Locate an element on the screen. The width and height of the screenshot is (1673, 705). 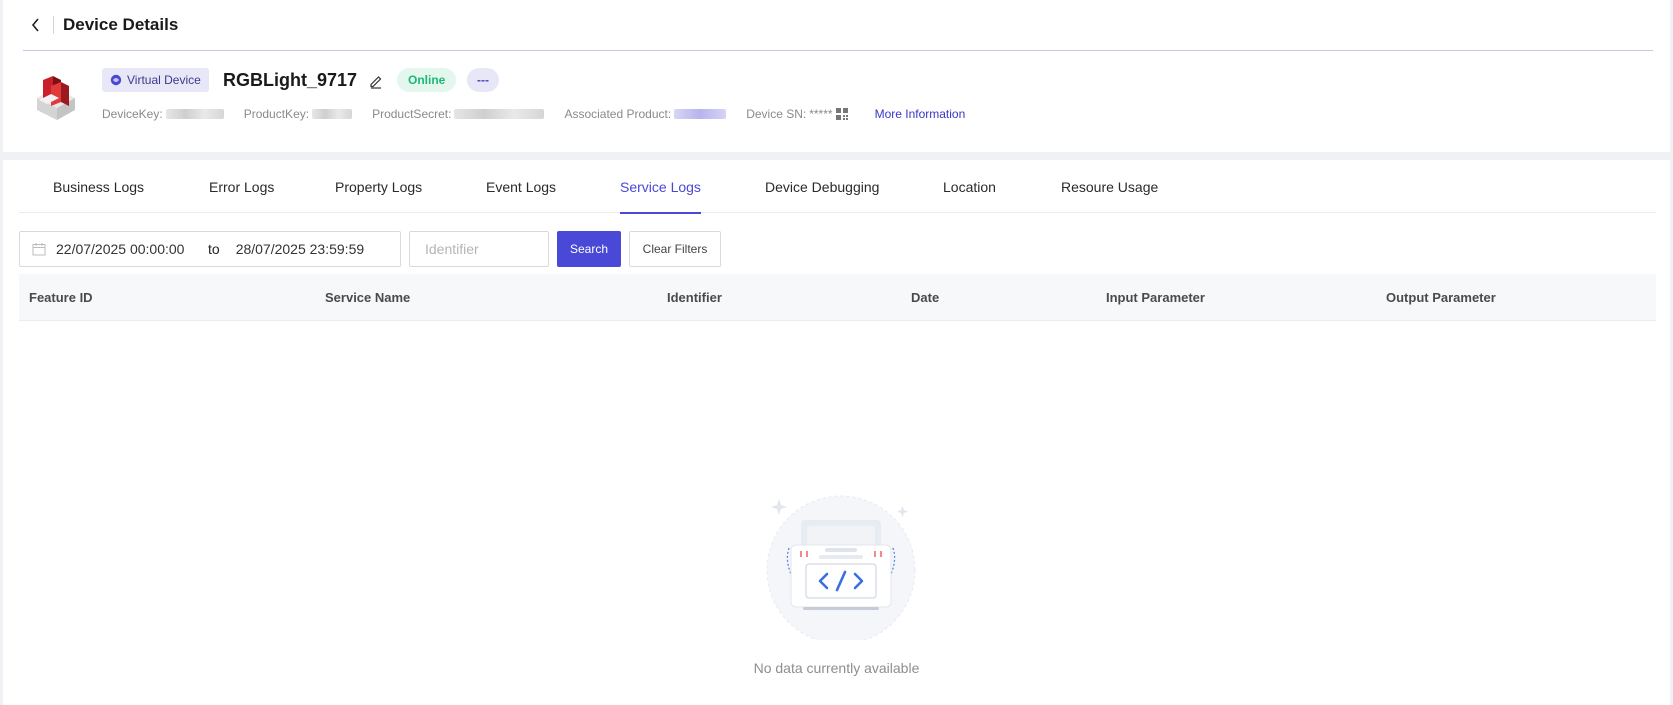
column-service-name: Service Name is located at coordinates (368, 297).